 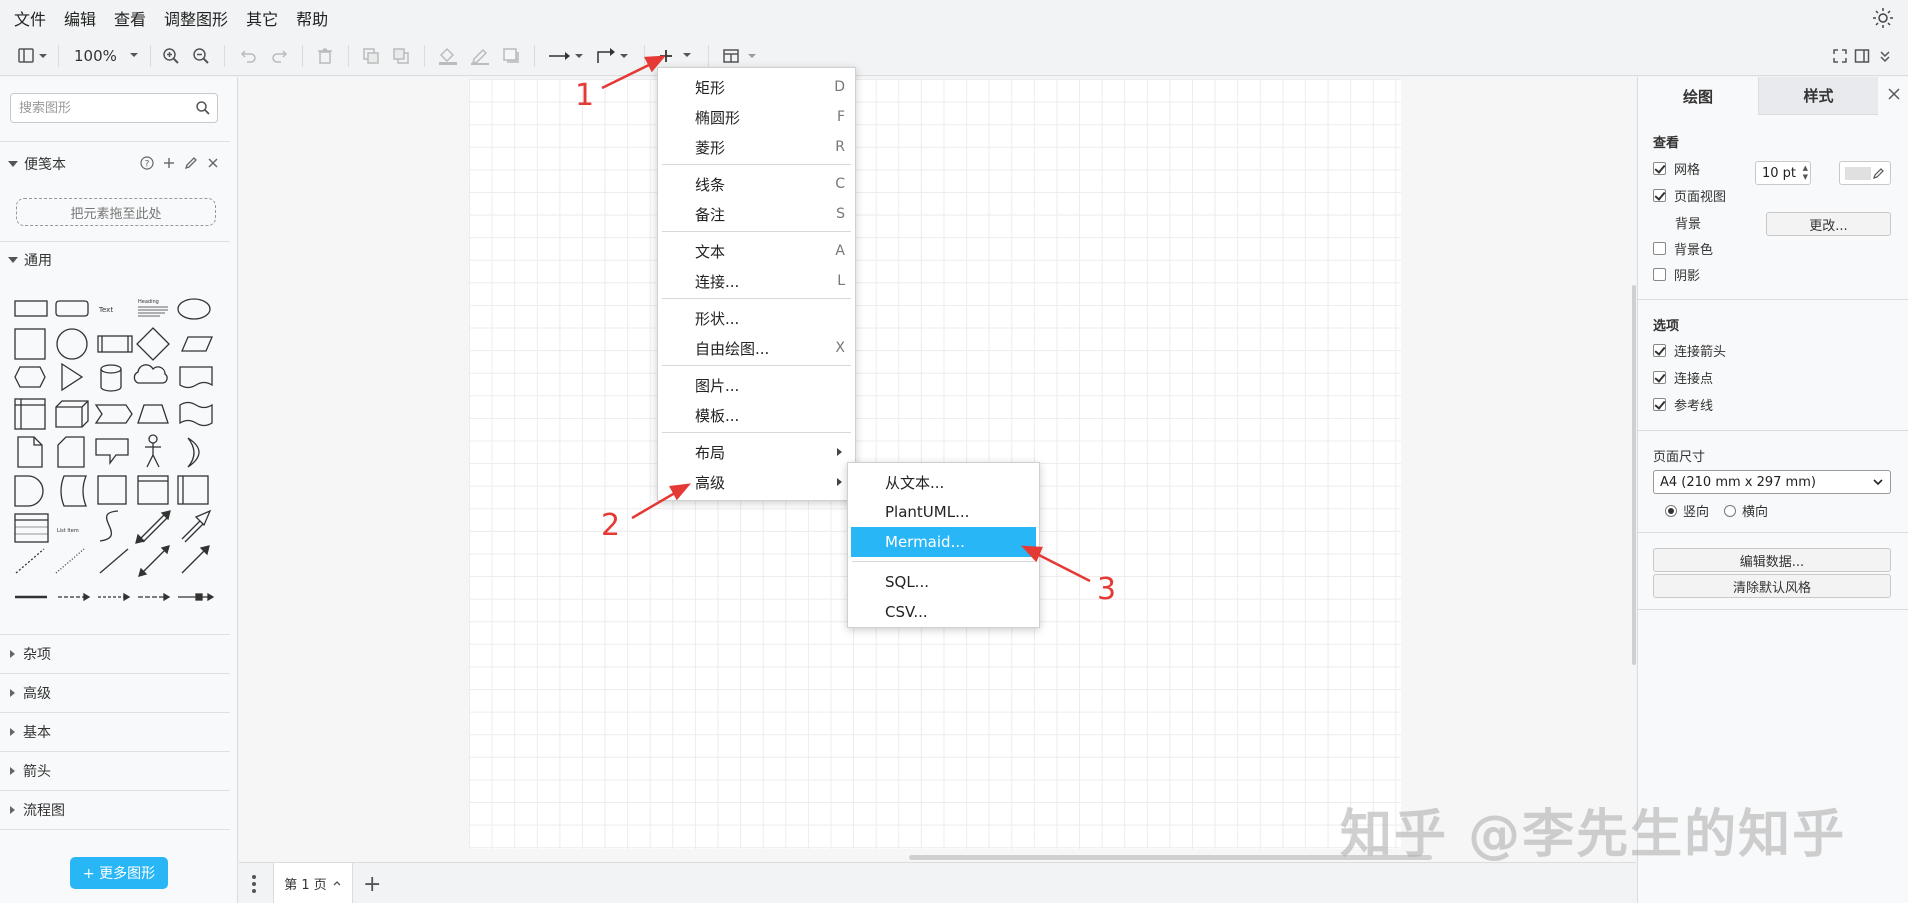 What do you see at coordinates (115, 810) in the screenshot?
I see `section-flowchart: 流程图` at bounding box center [115, 810].